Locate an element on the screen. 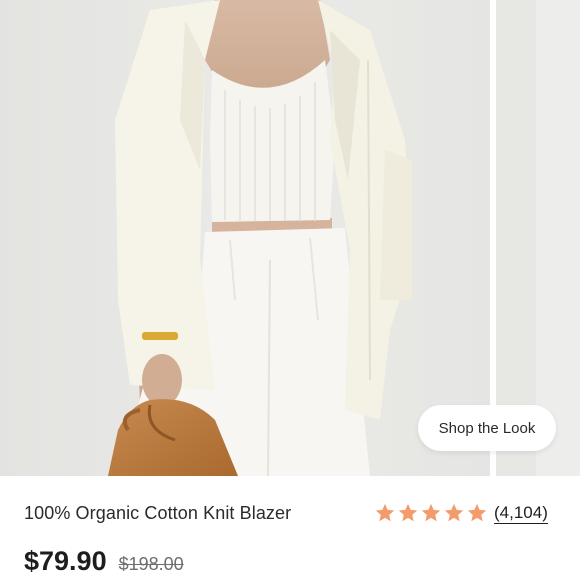  original-price: $198.00 is located at coordinates (151, 564).